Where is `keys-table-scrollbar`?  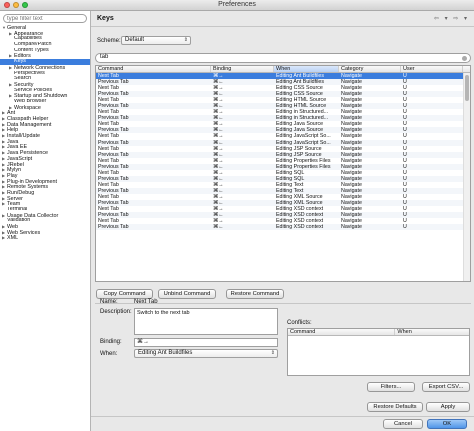 keys-table-scrollbar is located at coordinates (466, 177).